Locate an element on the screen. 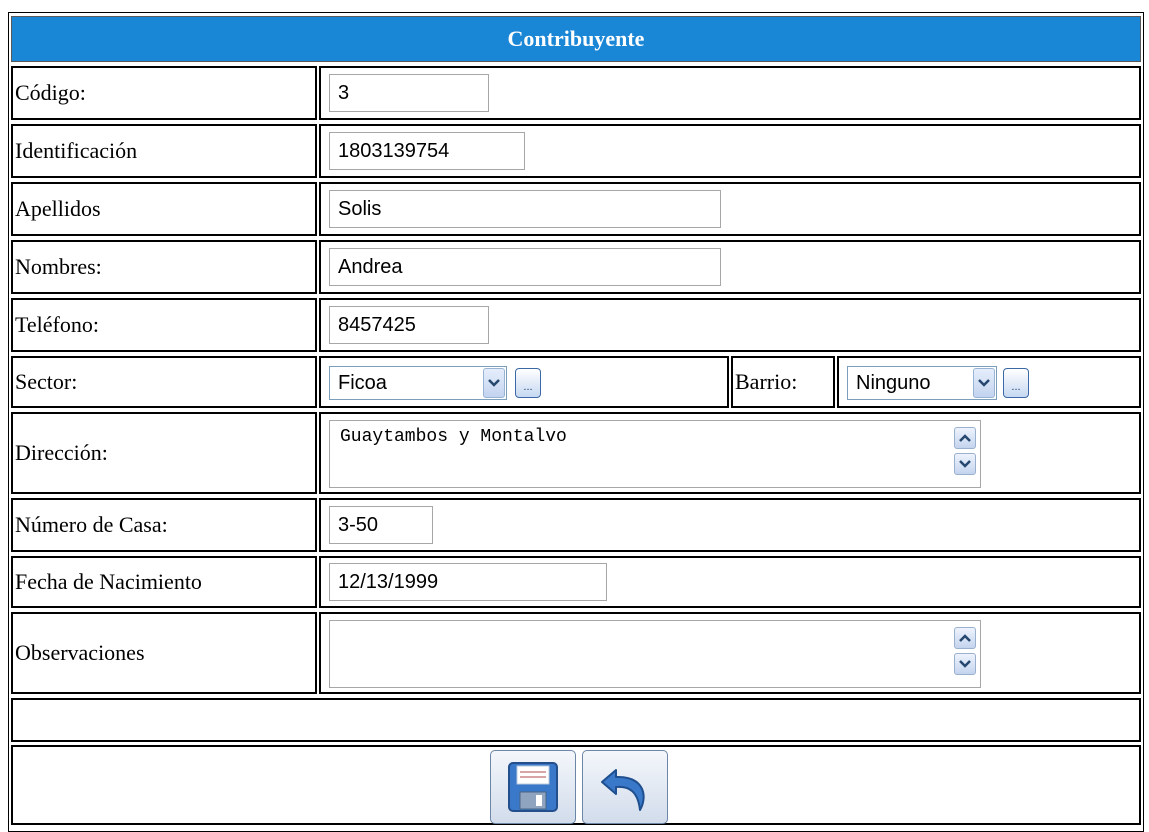  observaciones-scrollbar is located at coordinates (965, 653).